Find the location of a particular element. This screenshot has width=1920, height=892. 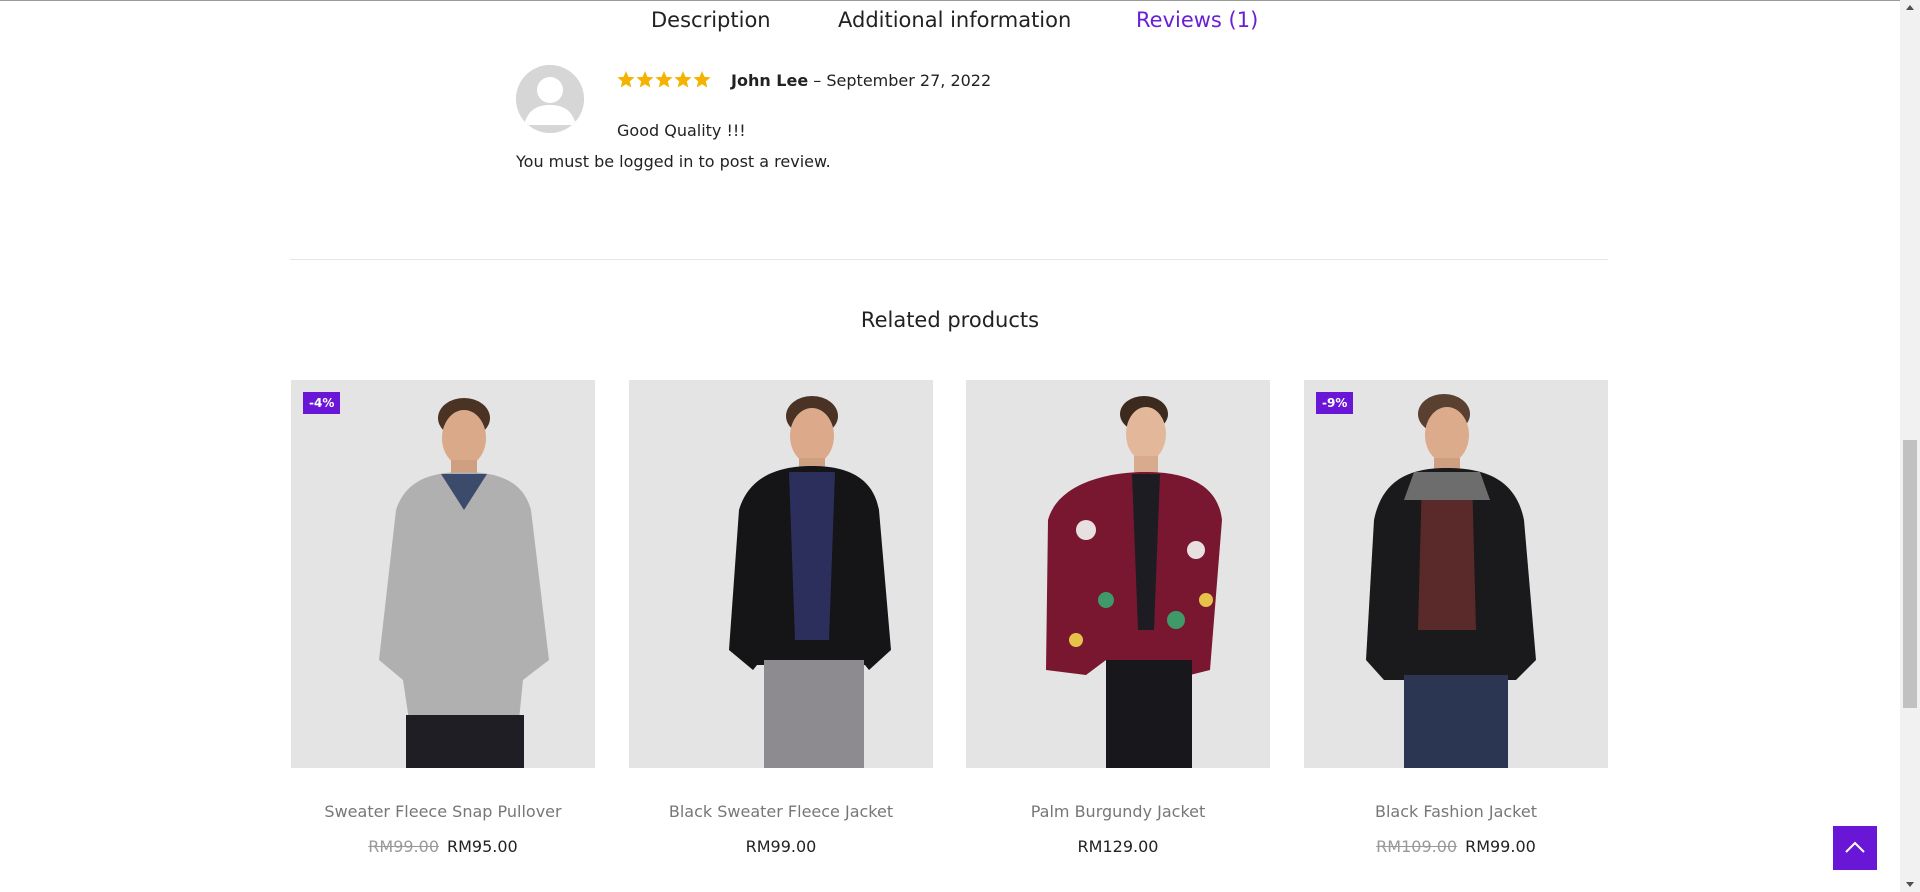

review-author: John Lee is located at coordinates (770, 80).